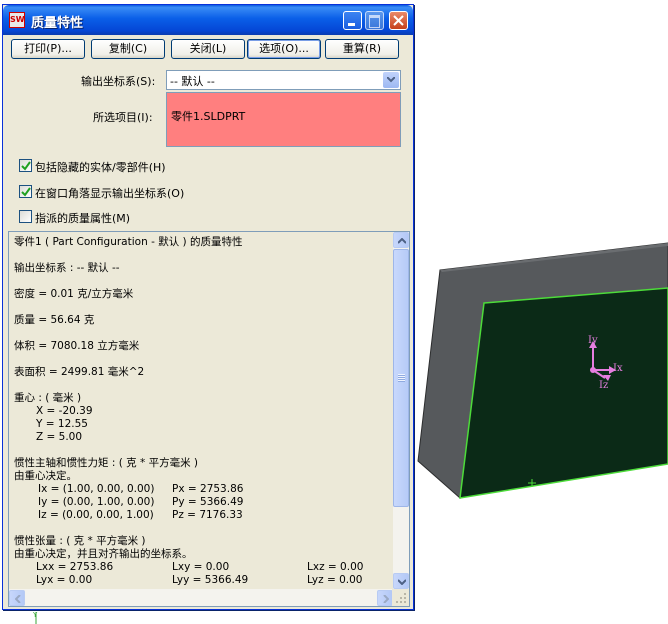  I want to click on result-iy: Iy = (0.00, 1.00, 0.00), so click(96, 502).